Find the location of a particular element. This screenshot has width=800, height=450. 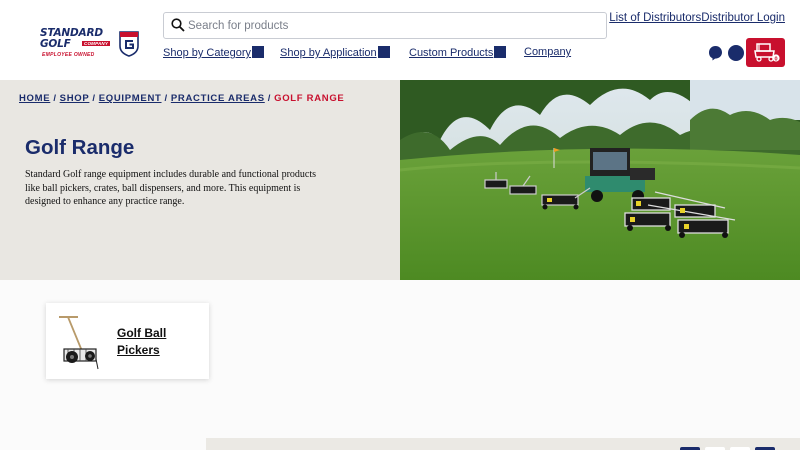

top-links: List of DistributorsDistributor Login is located at coordinates (697, 18).